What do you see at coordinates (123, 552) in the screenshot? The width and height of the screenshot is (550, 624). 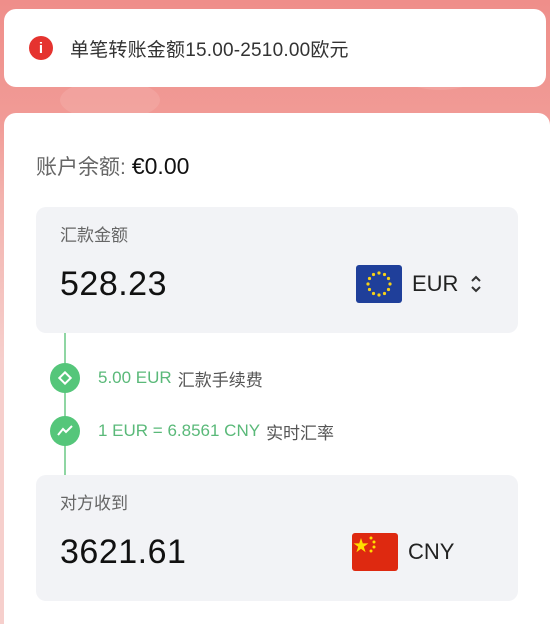 I see `receive-amount-value: 3621.61` at bounding box center [123, 552].